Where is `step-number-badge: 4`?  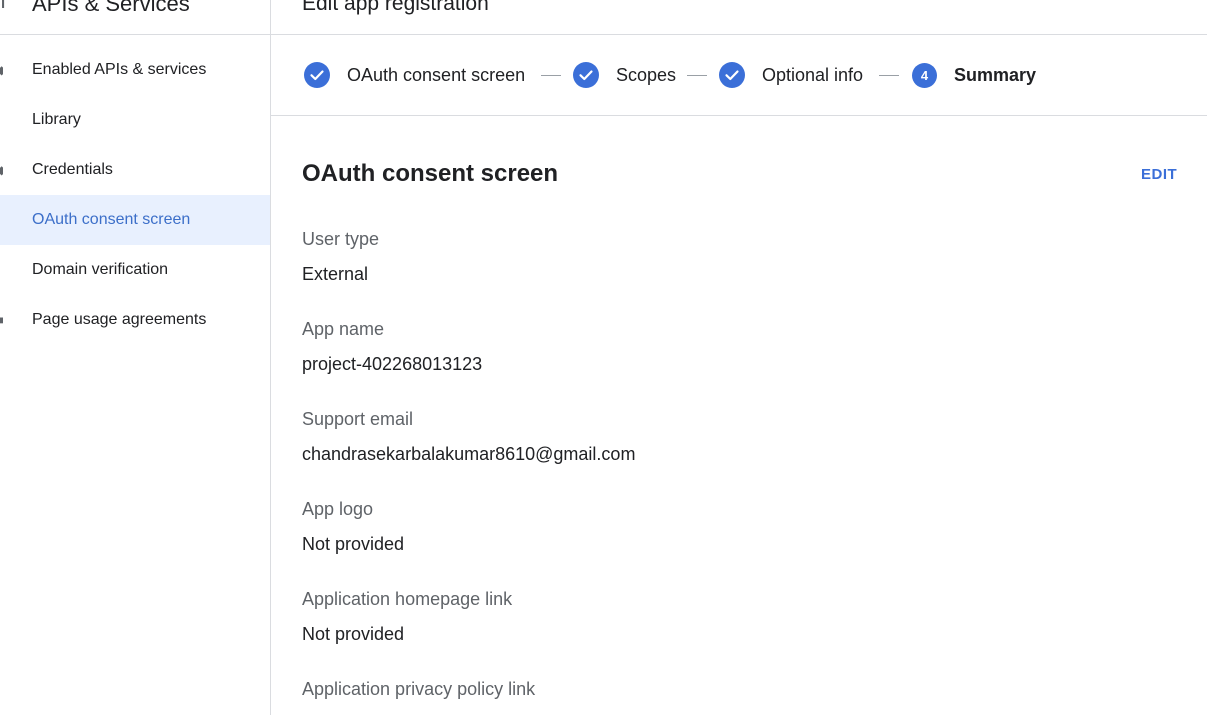
step-number-badge: 4 is located at coordinates (924, 75).